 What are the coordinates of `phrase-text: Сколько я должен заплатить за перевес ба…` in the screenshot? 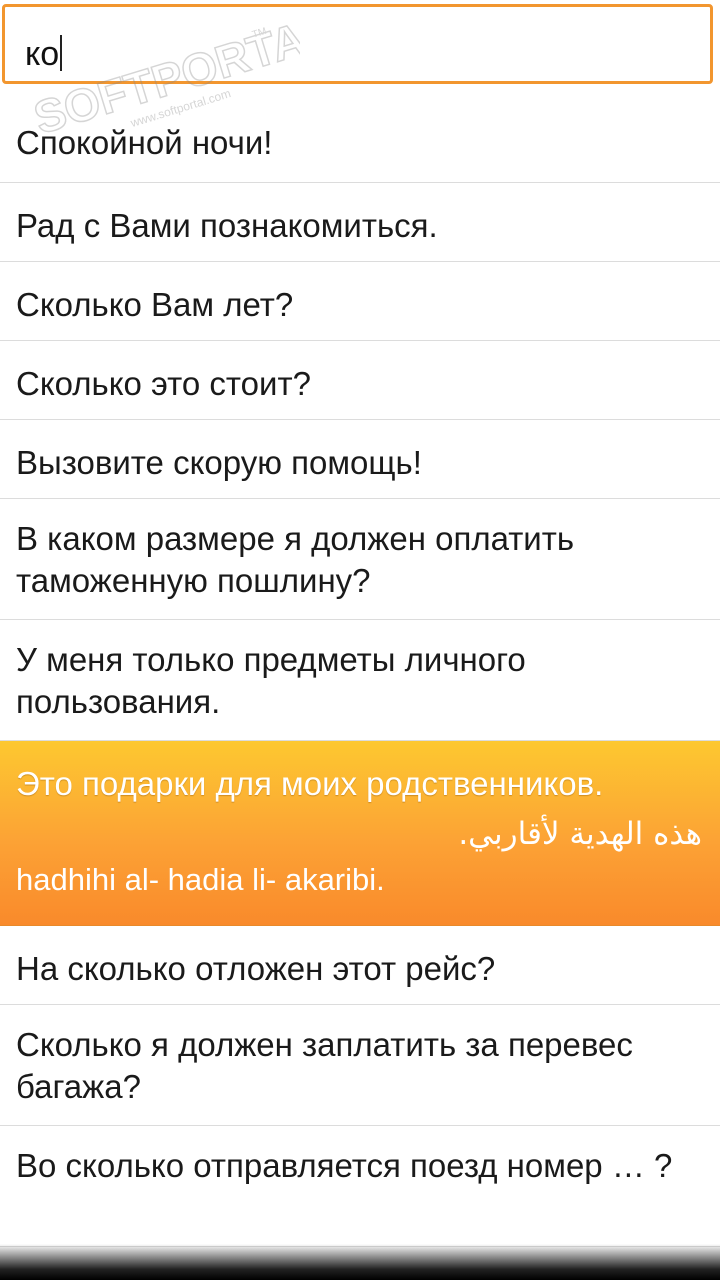 It's located at (324, 1065).